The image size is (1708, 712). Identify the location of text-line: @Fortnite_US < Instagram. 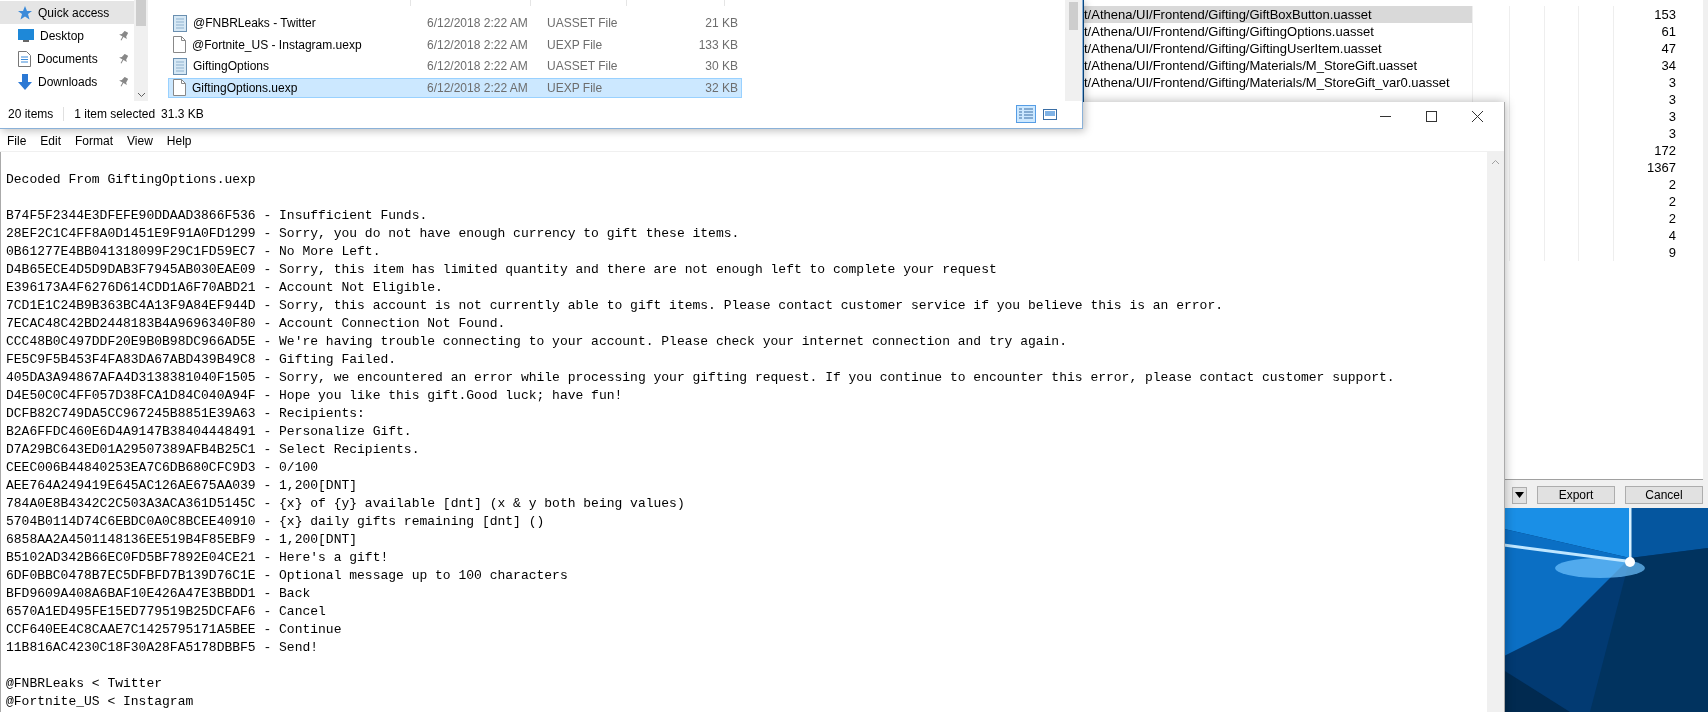
(100, 702).